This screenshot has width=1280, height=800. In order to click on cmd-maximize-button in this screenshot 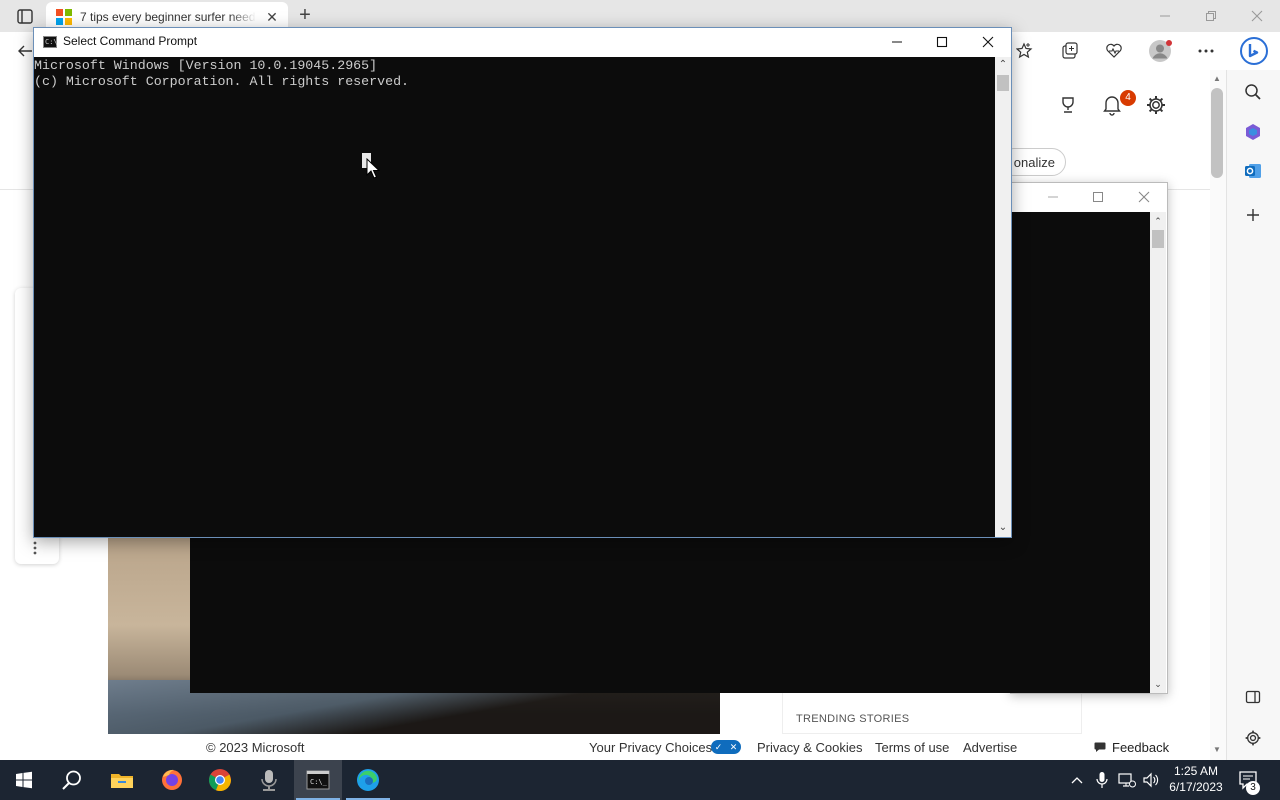, I will do `click(942, 42)`.